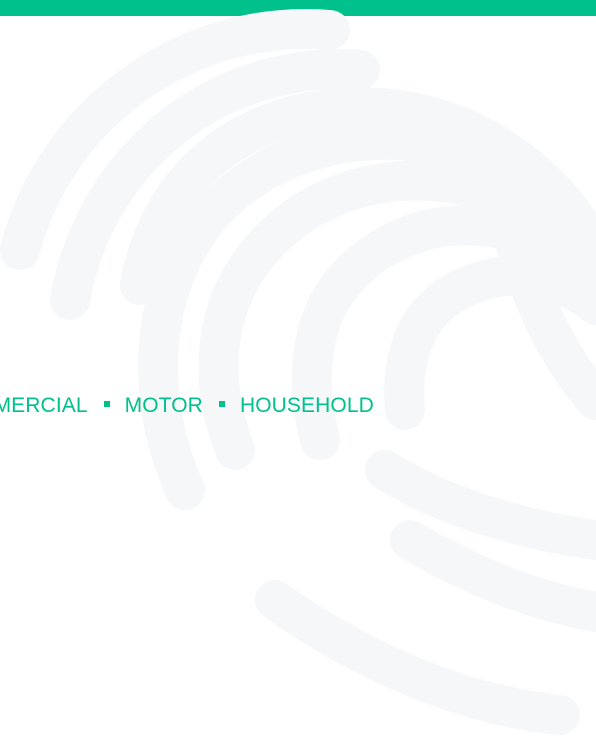 Image resolution: width=596 pixels, height=741 pixels. What do you see at coordinates (163, 405) in the screenshot?
I see `category-motor: MOTOR` at bounding box center [163, 405].